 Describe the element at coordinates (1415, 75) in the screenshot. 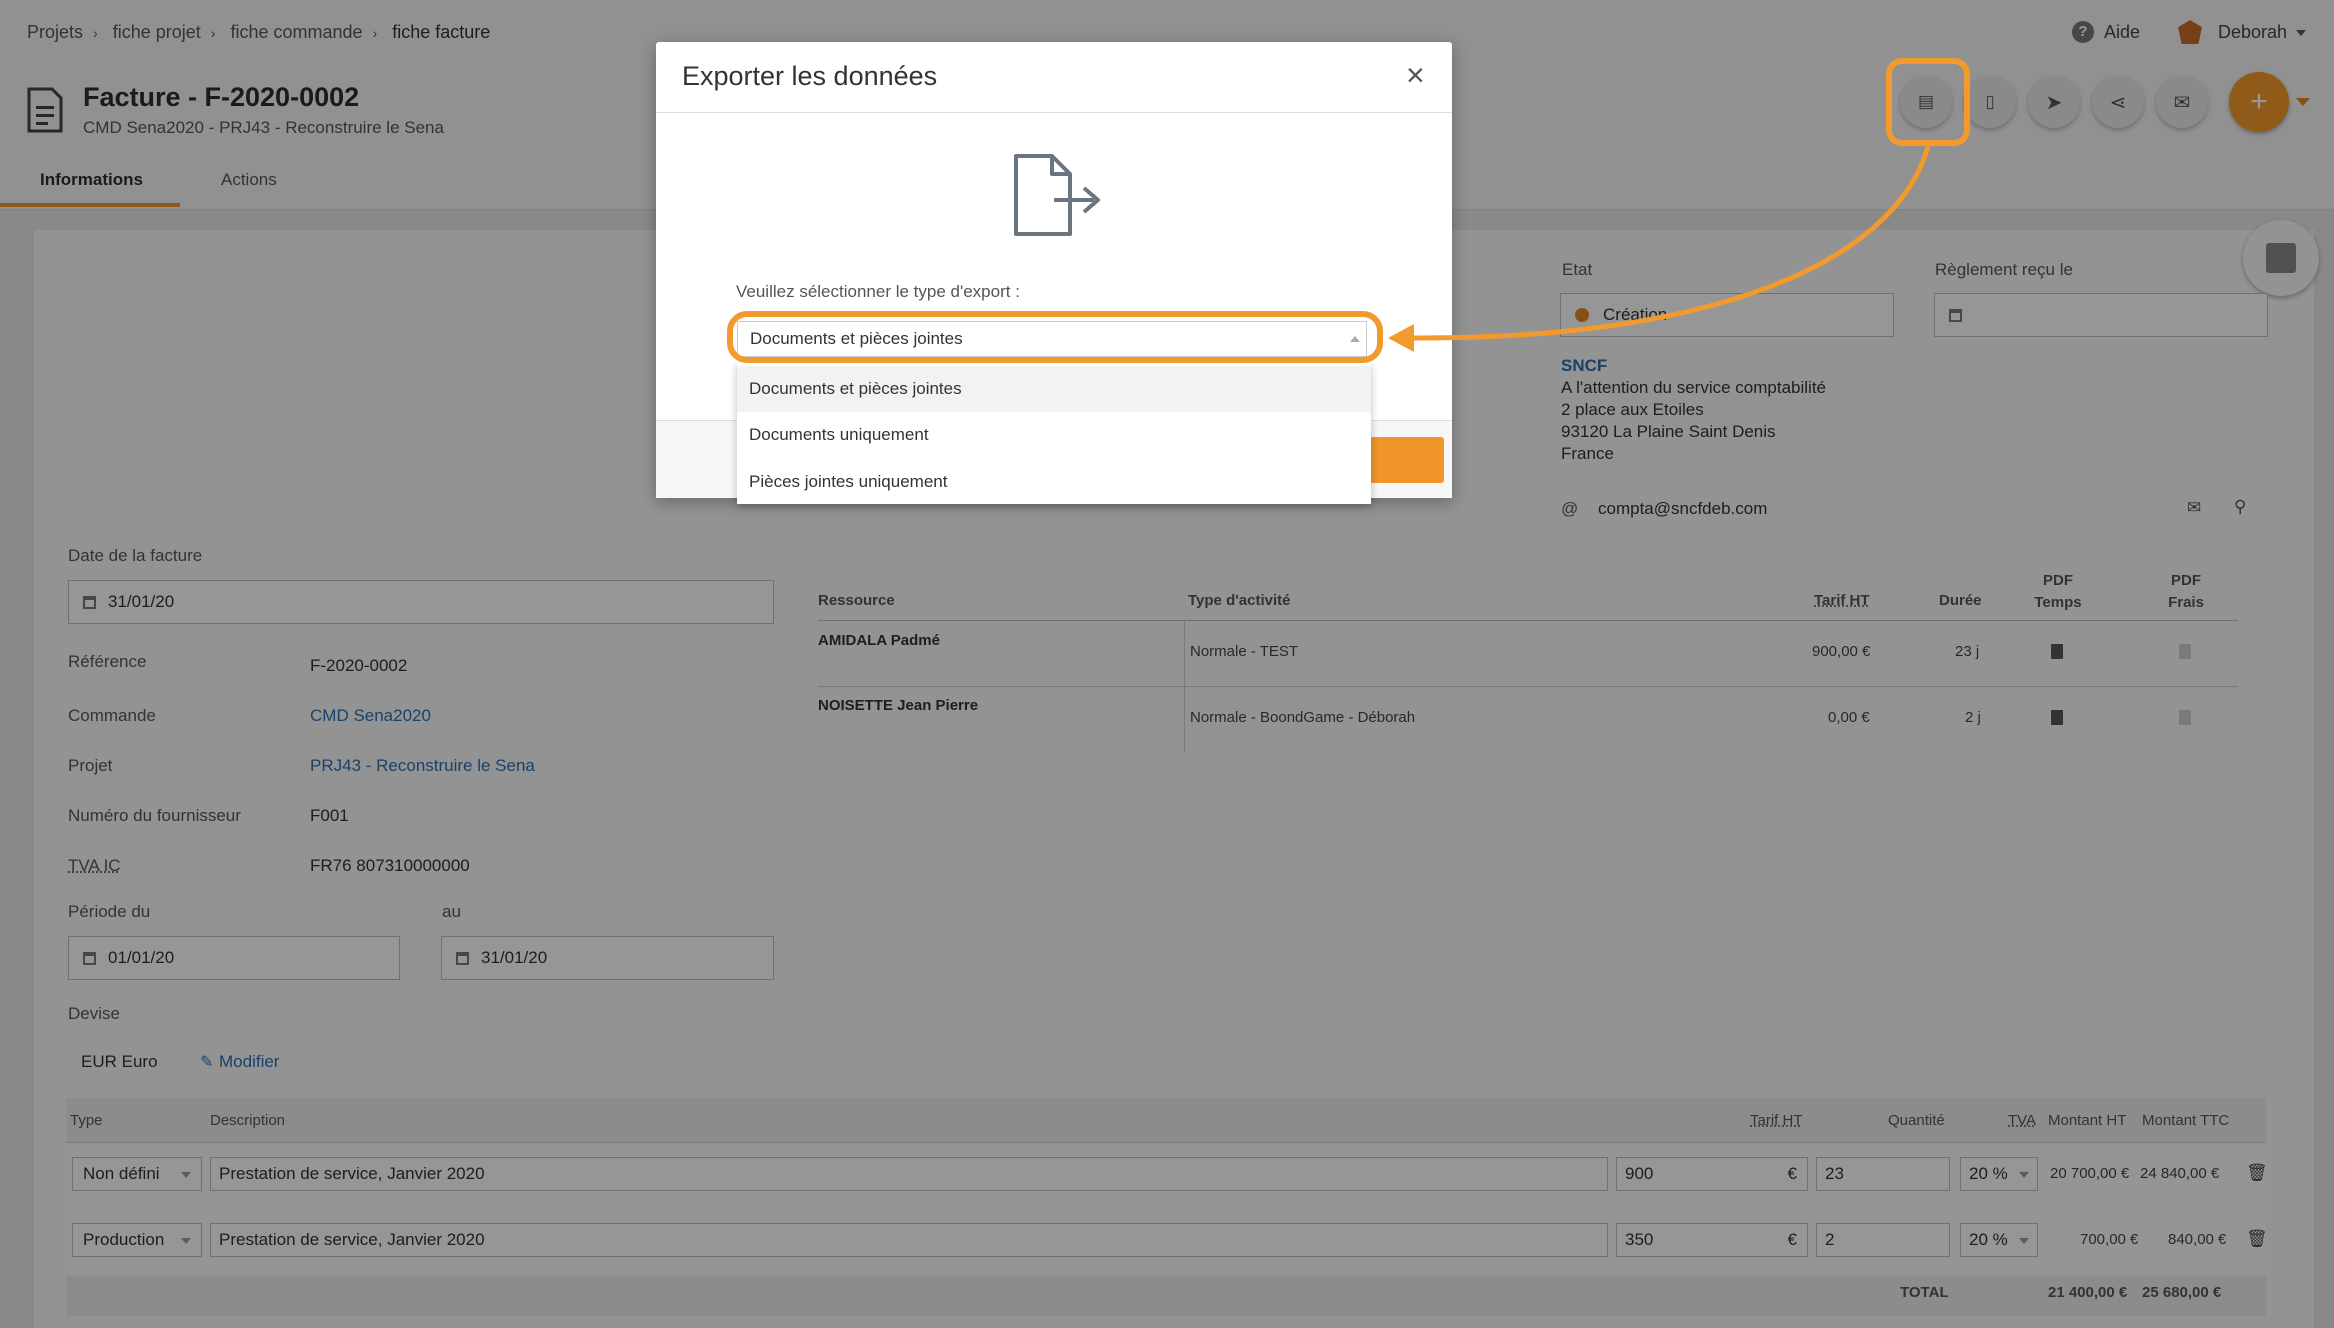

I see `close-icon: ×` at that location.